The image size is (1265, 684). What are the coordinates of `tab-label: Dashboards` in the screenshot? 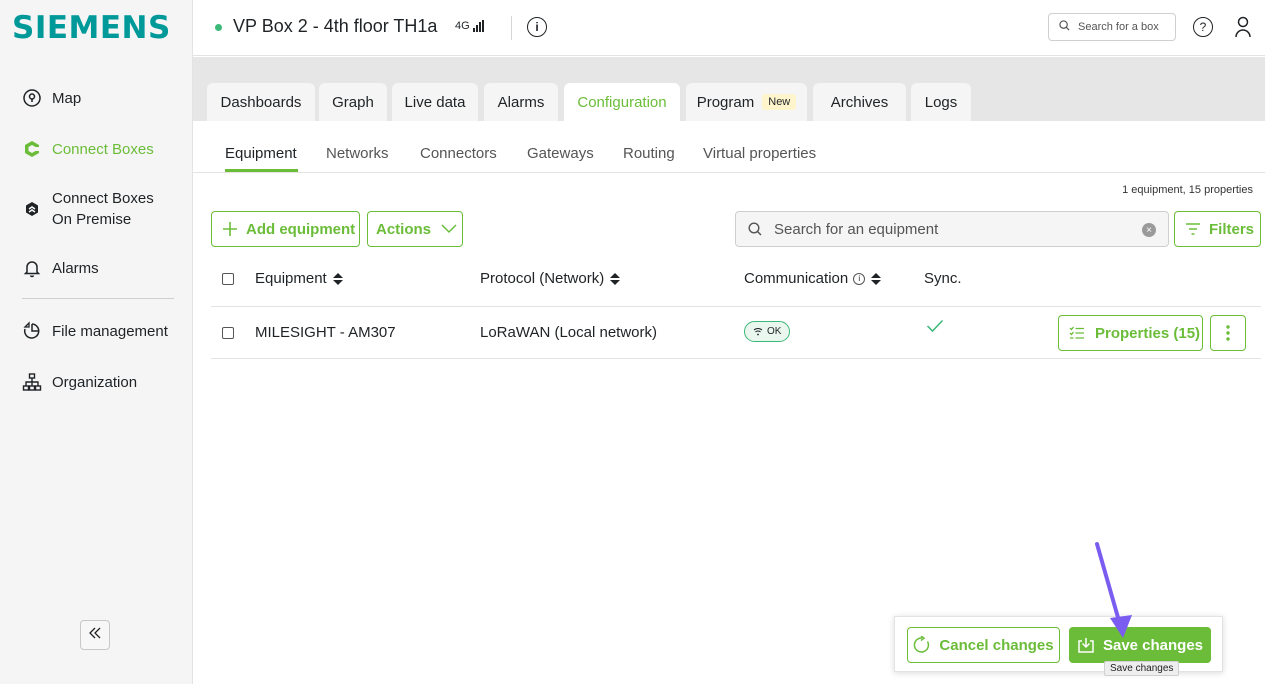 It's located at (261, 102).